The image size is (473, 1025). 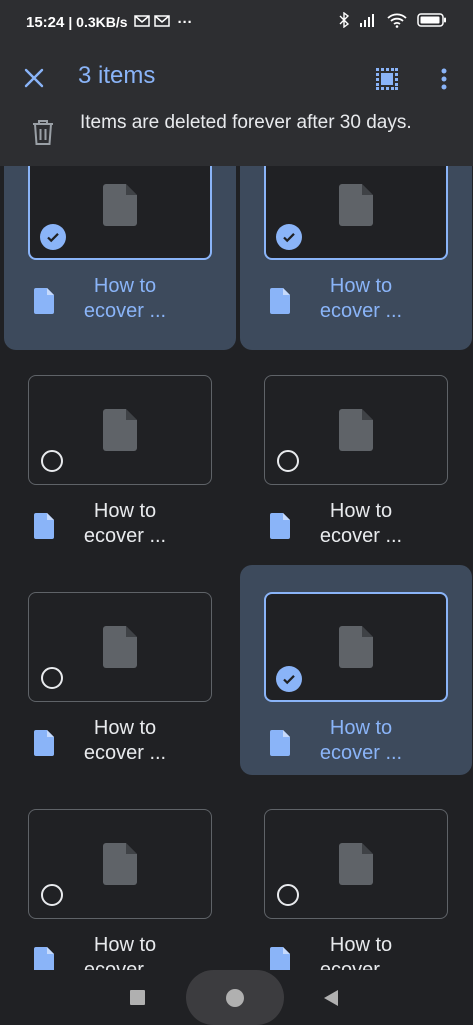 I want to click on network-speed: | 0.3KB/s, so click(x=98, y=22).